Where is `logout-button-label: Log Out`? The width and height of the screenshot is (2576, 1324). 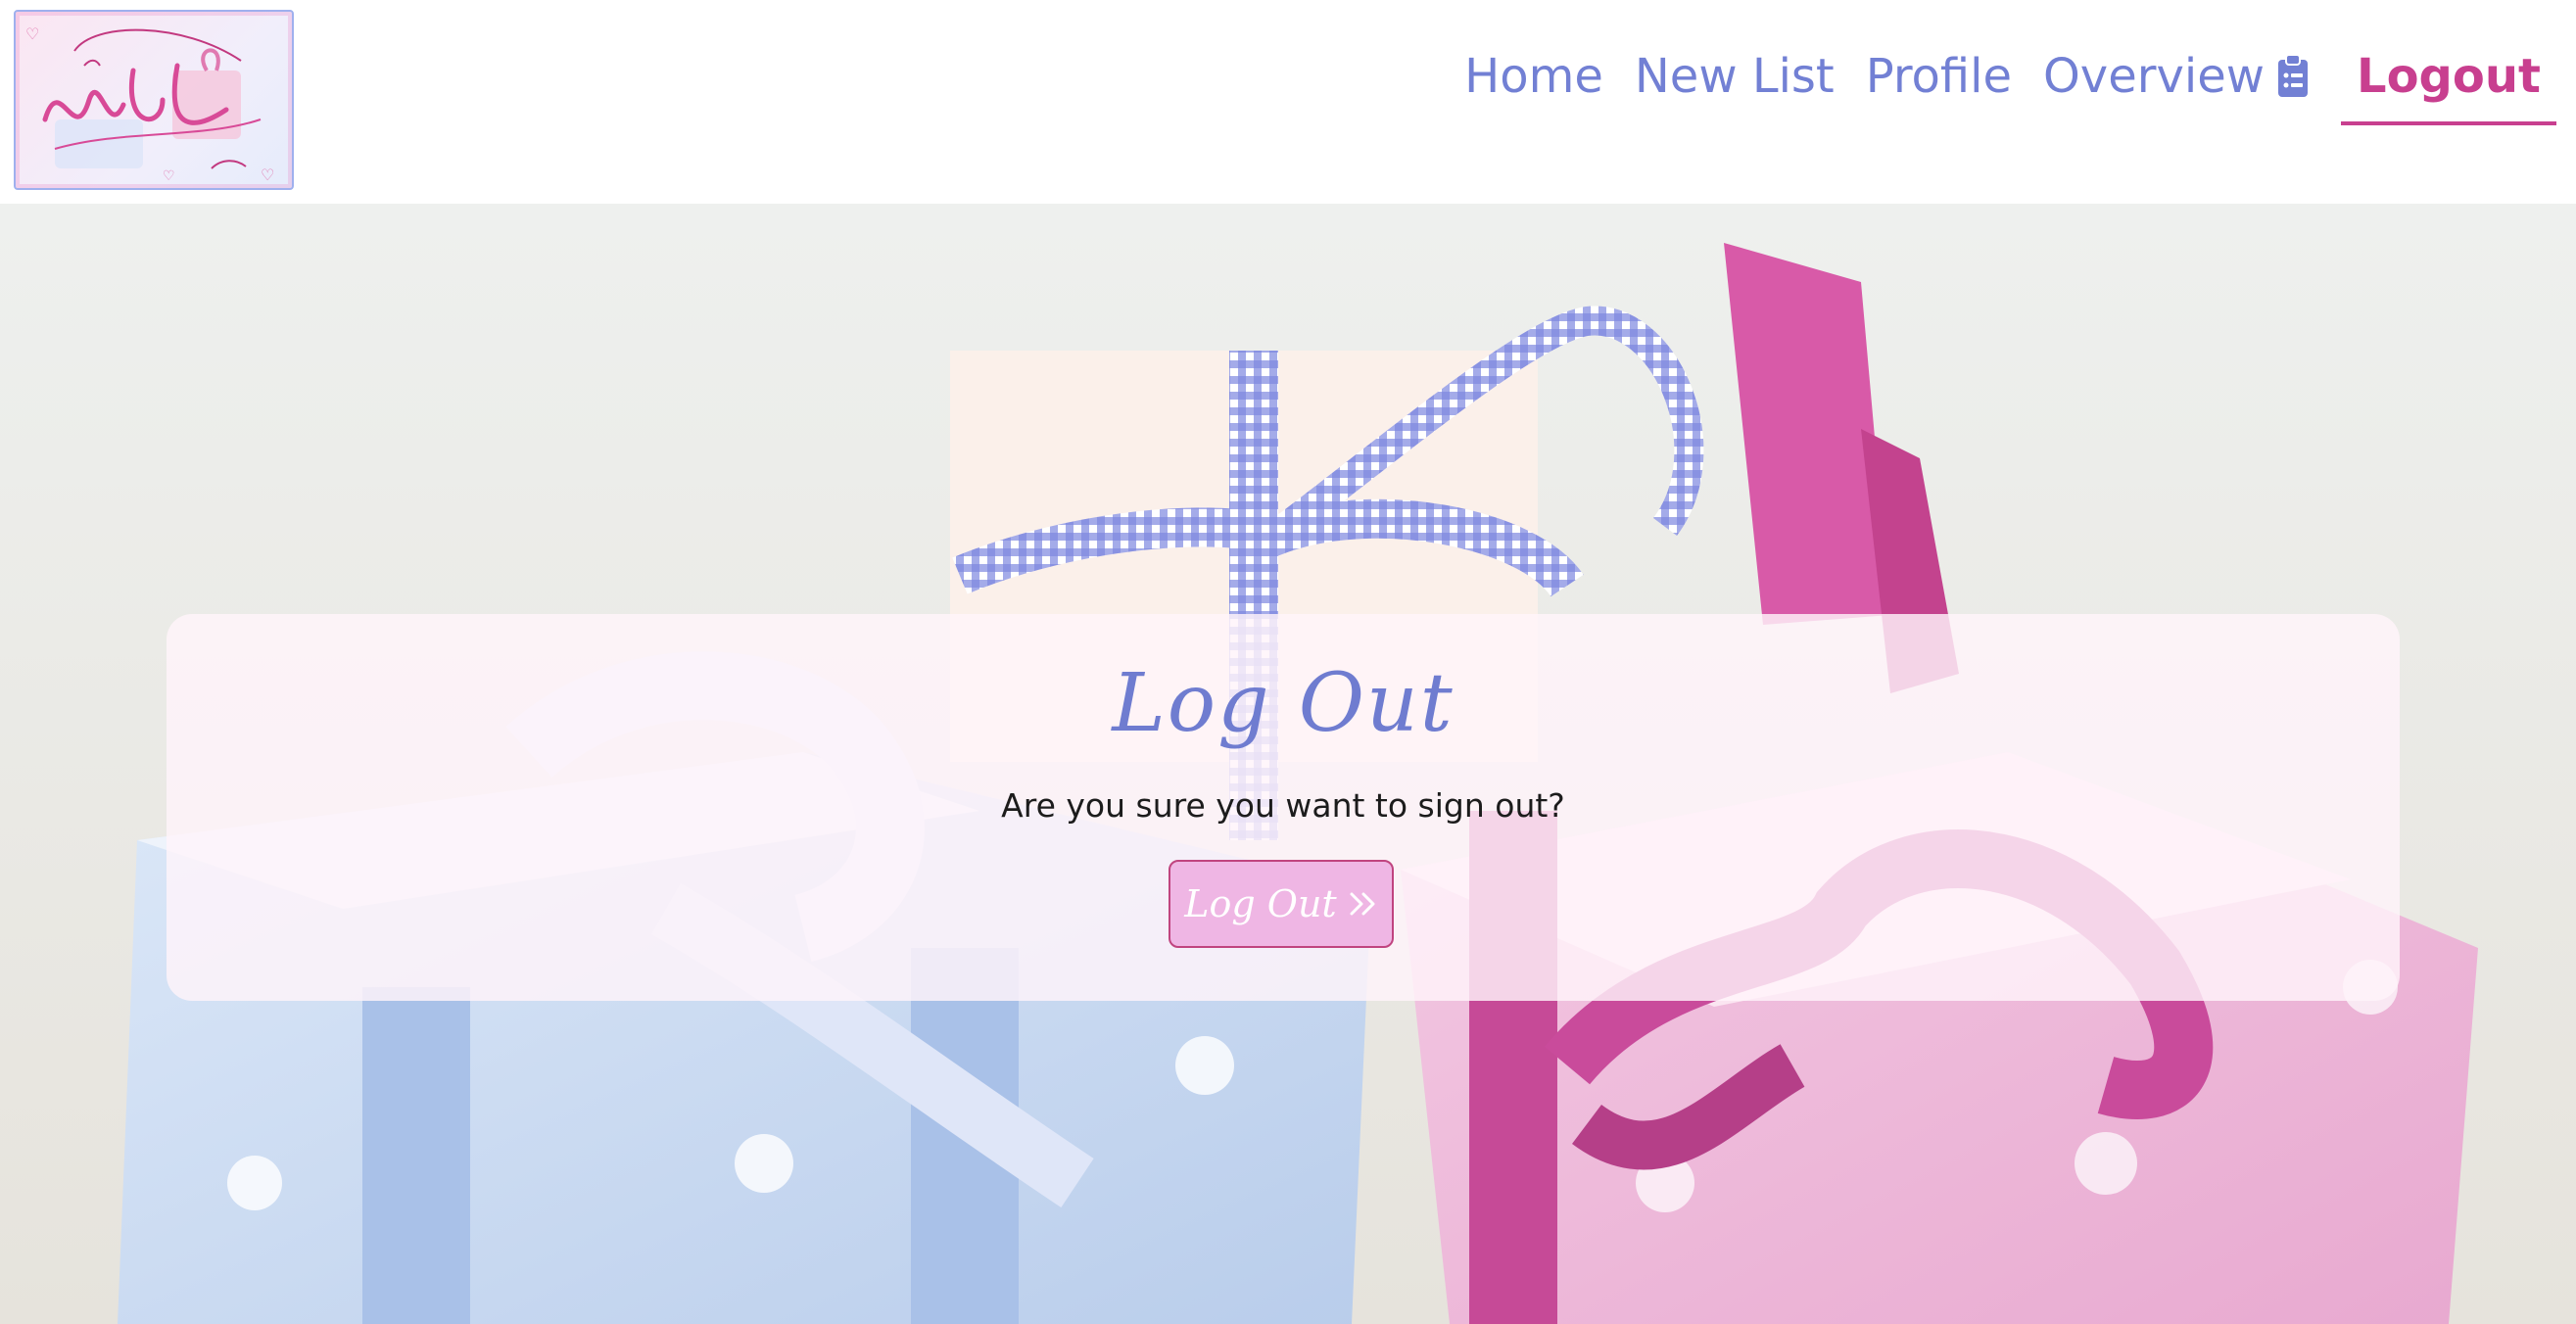 logout-button-label: Log Out is located at coordinates (1260, 903).